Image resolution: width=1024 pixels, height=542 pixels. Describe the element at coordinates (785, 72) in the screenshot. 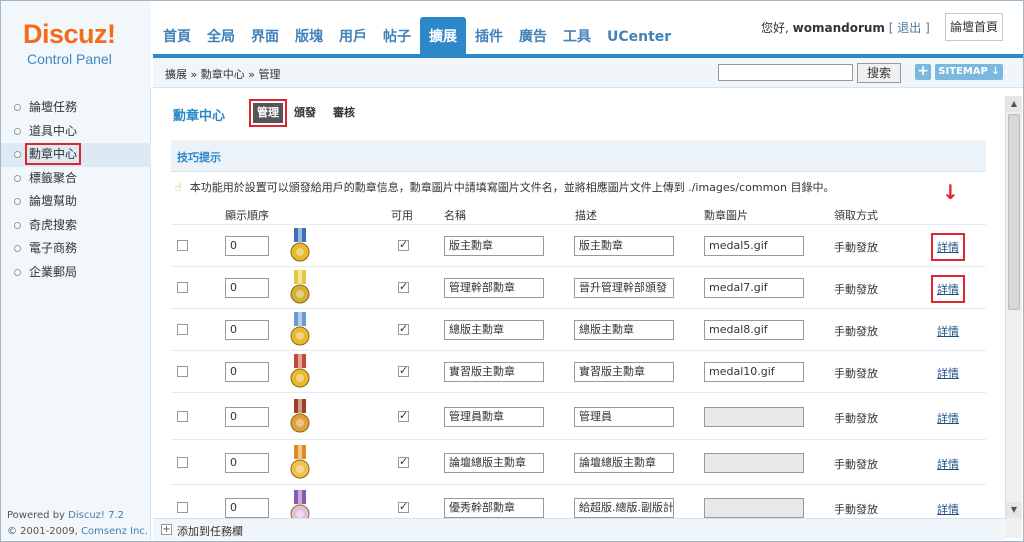

I see `search-input` at that location.